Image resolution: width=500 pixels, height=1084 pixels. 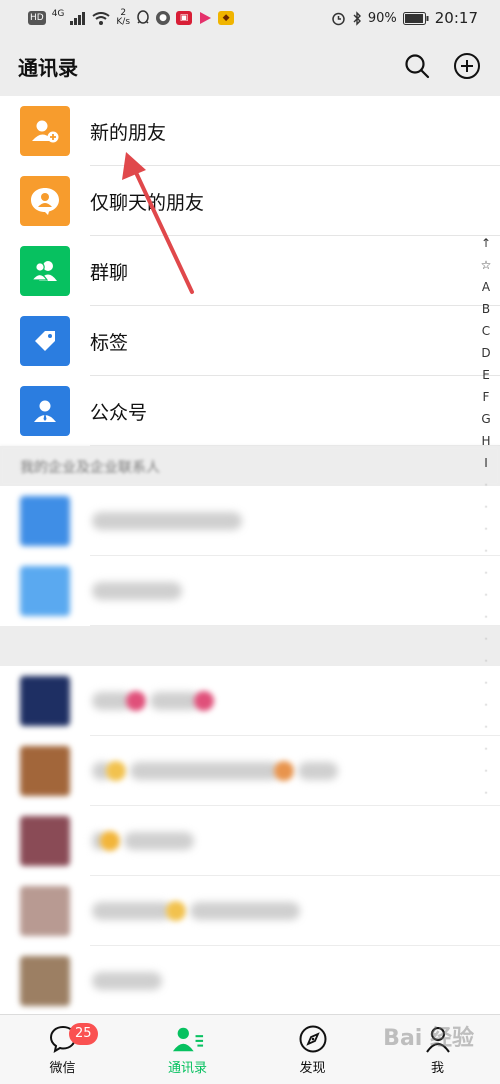 What do you see at coordinates (123, 22) in the screenshot?
I see `speed-unit: K/s` at bounding box center [123, 22].